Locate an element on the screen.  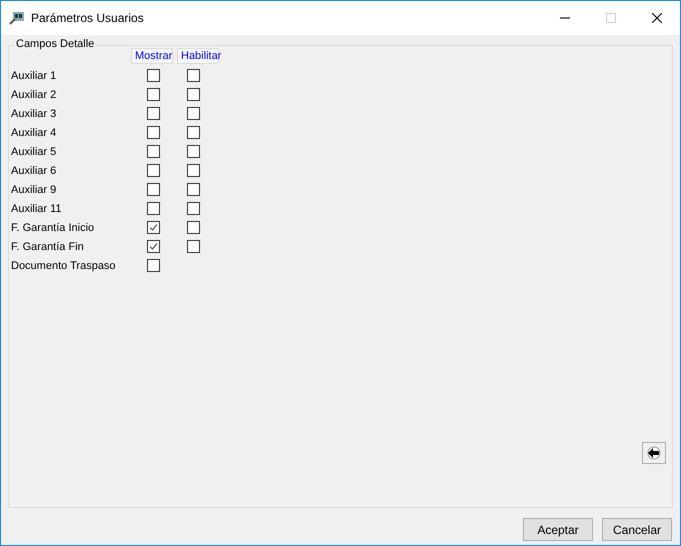
field-label: Auxiliar 5 is located at coordinates (34, 152).